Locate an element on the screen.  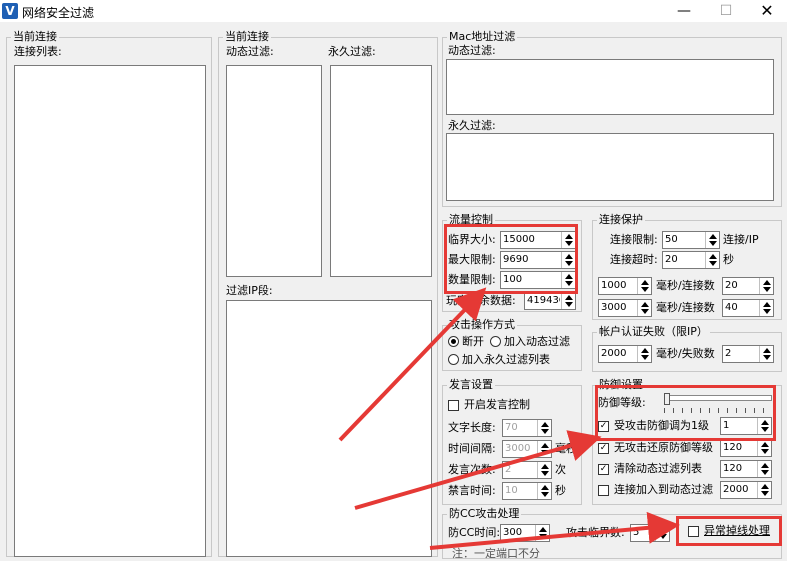
player-remaining-spinbox: 41943C is located at coordinates (550, 301).